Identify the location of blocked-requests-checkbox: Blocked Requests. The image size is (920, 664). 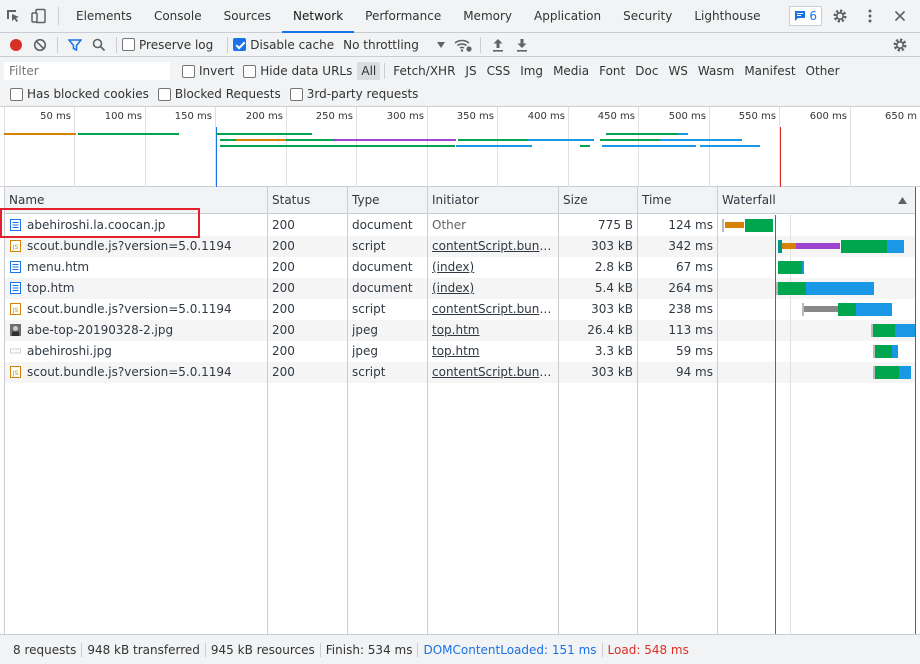
(219, 94).